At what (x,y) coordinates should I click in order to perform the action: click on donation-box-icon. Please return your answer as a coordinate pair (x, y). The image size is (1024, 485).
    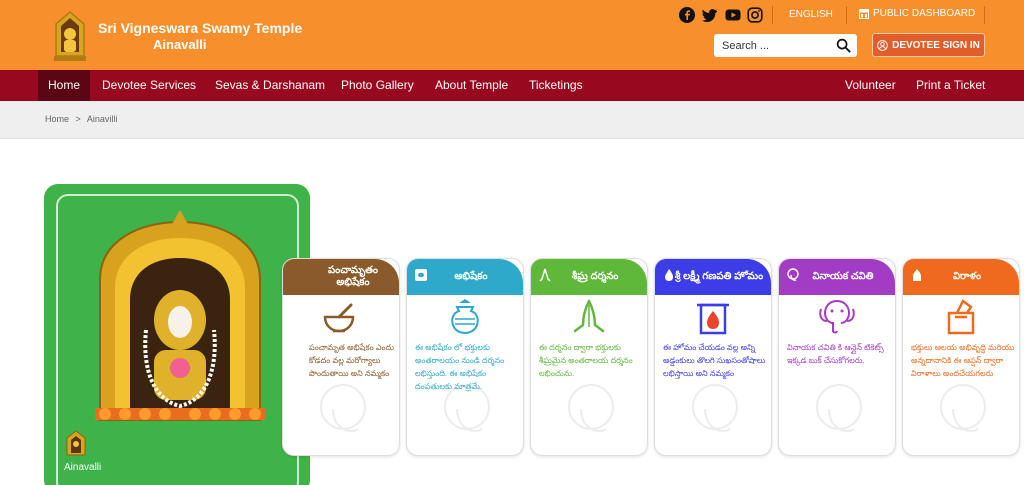
    Looking at the image, I should click on (961, 317).